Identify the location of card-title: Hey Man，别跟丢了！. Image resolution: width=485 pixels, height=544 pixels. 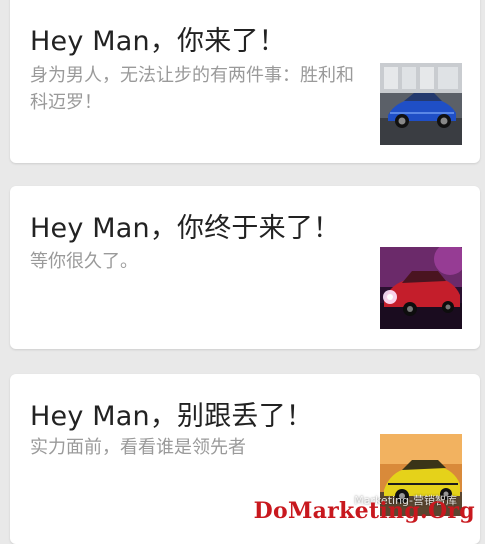
(172, 416).